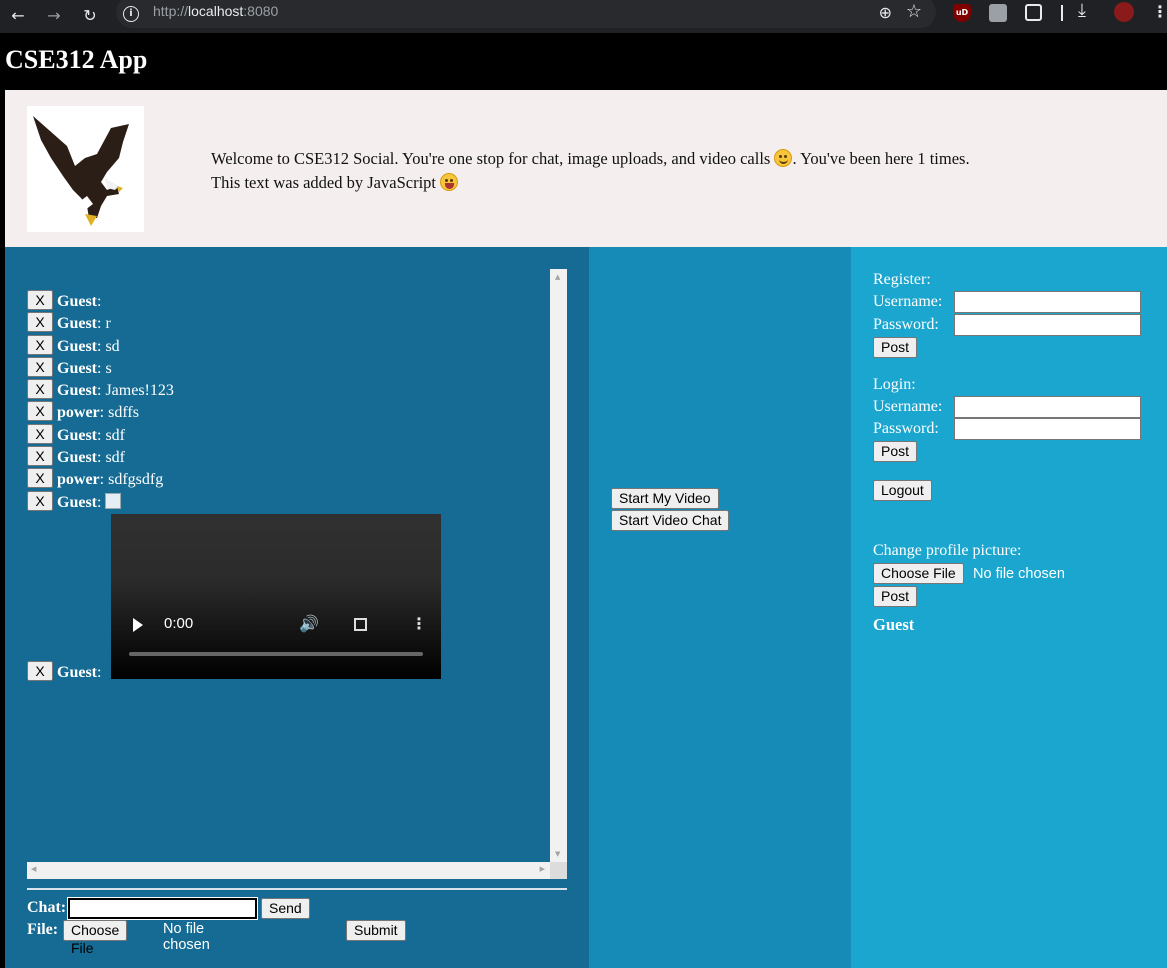 This screenshot has height=968, width=1167. I want to click on scroll-left-arrow-icon: ◀, so click(33, 869).